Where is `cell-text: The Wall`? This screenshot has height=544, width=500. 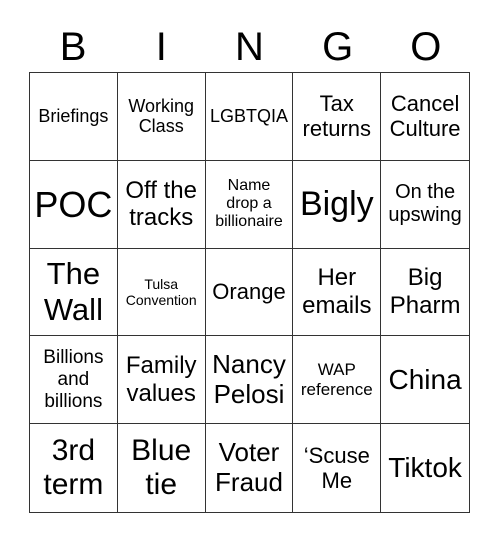 cell-text: The Wall is located at coordinates (73, 291).